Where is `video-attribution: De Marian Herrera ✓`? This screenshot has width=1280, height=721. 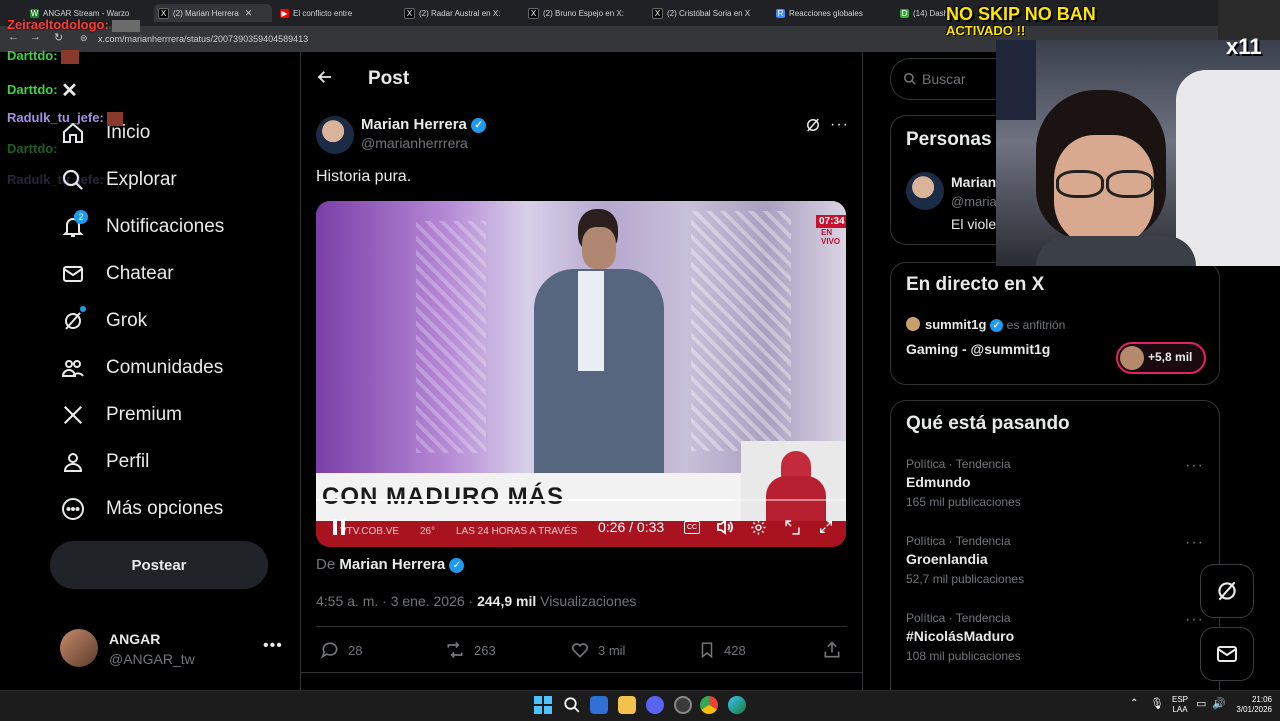
video-attribution: De Marian Herrera ✓ is located at coordinates (390, 564).